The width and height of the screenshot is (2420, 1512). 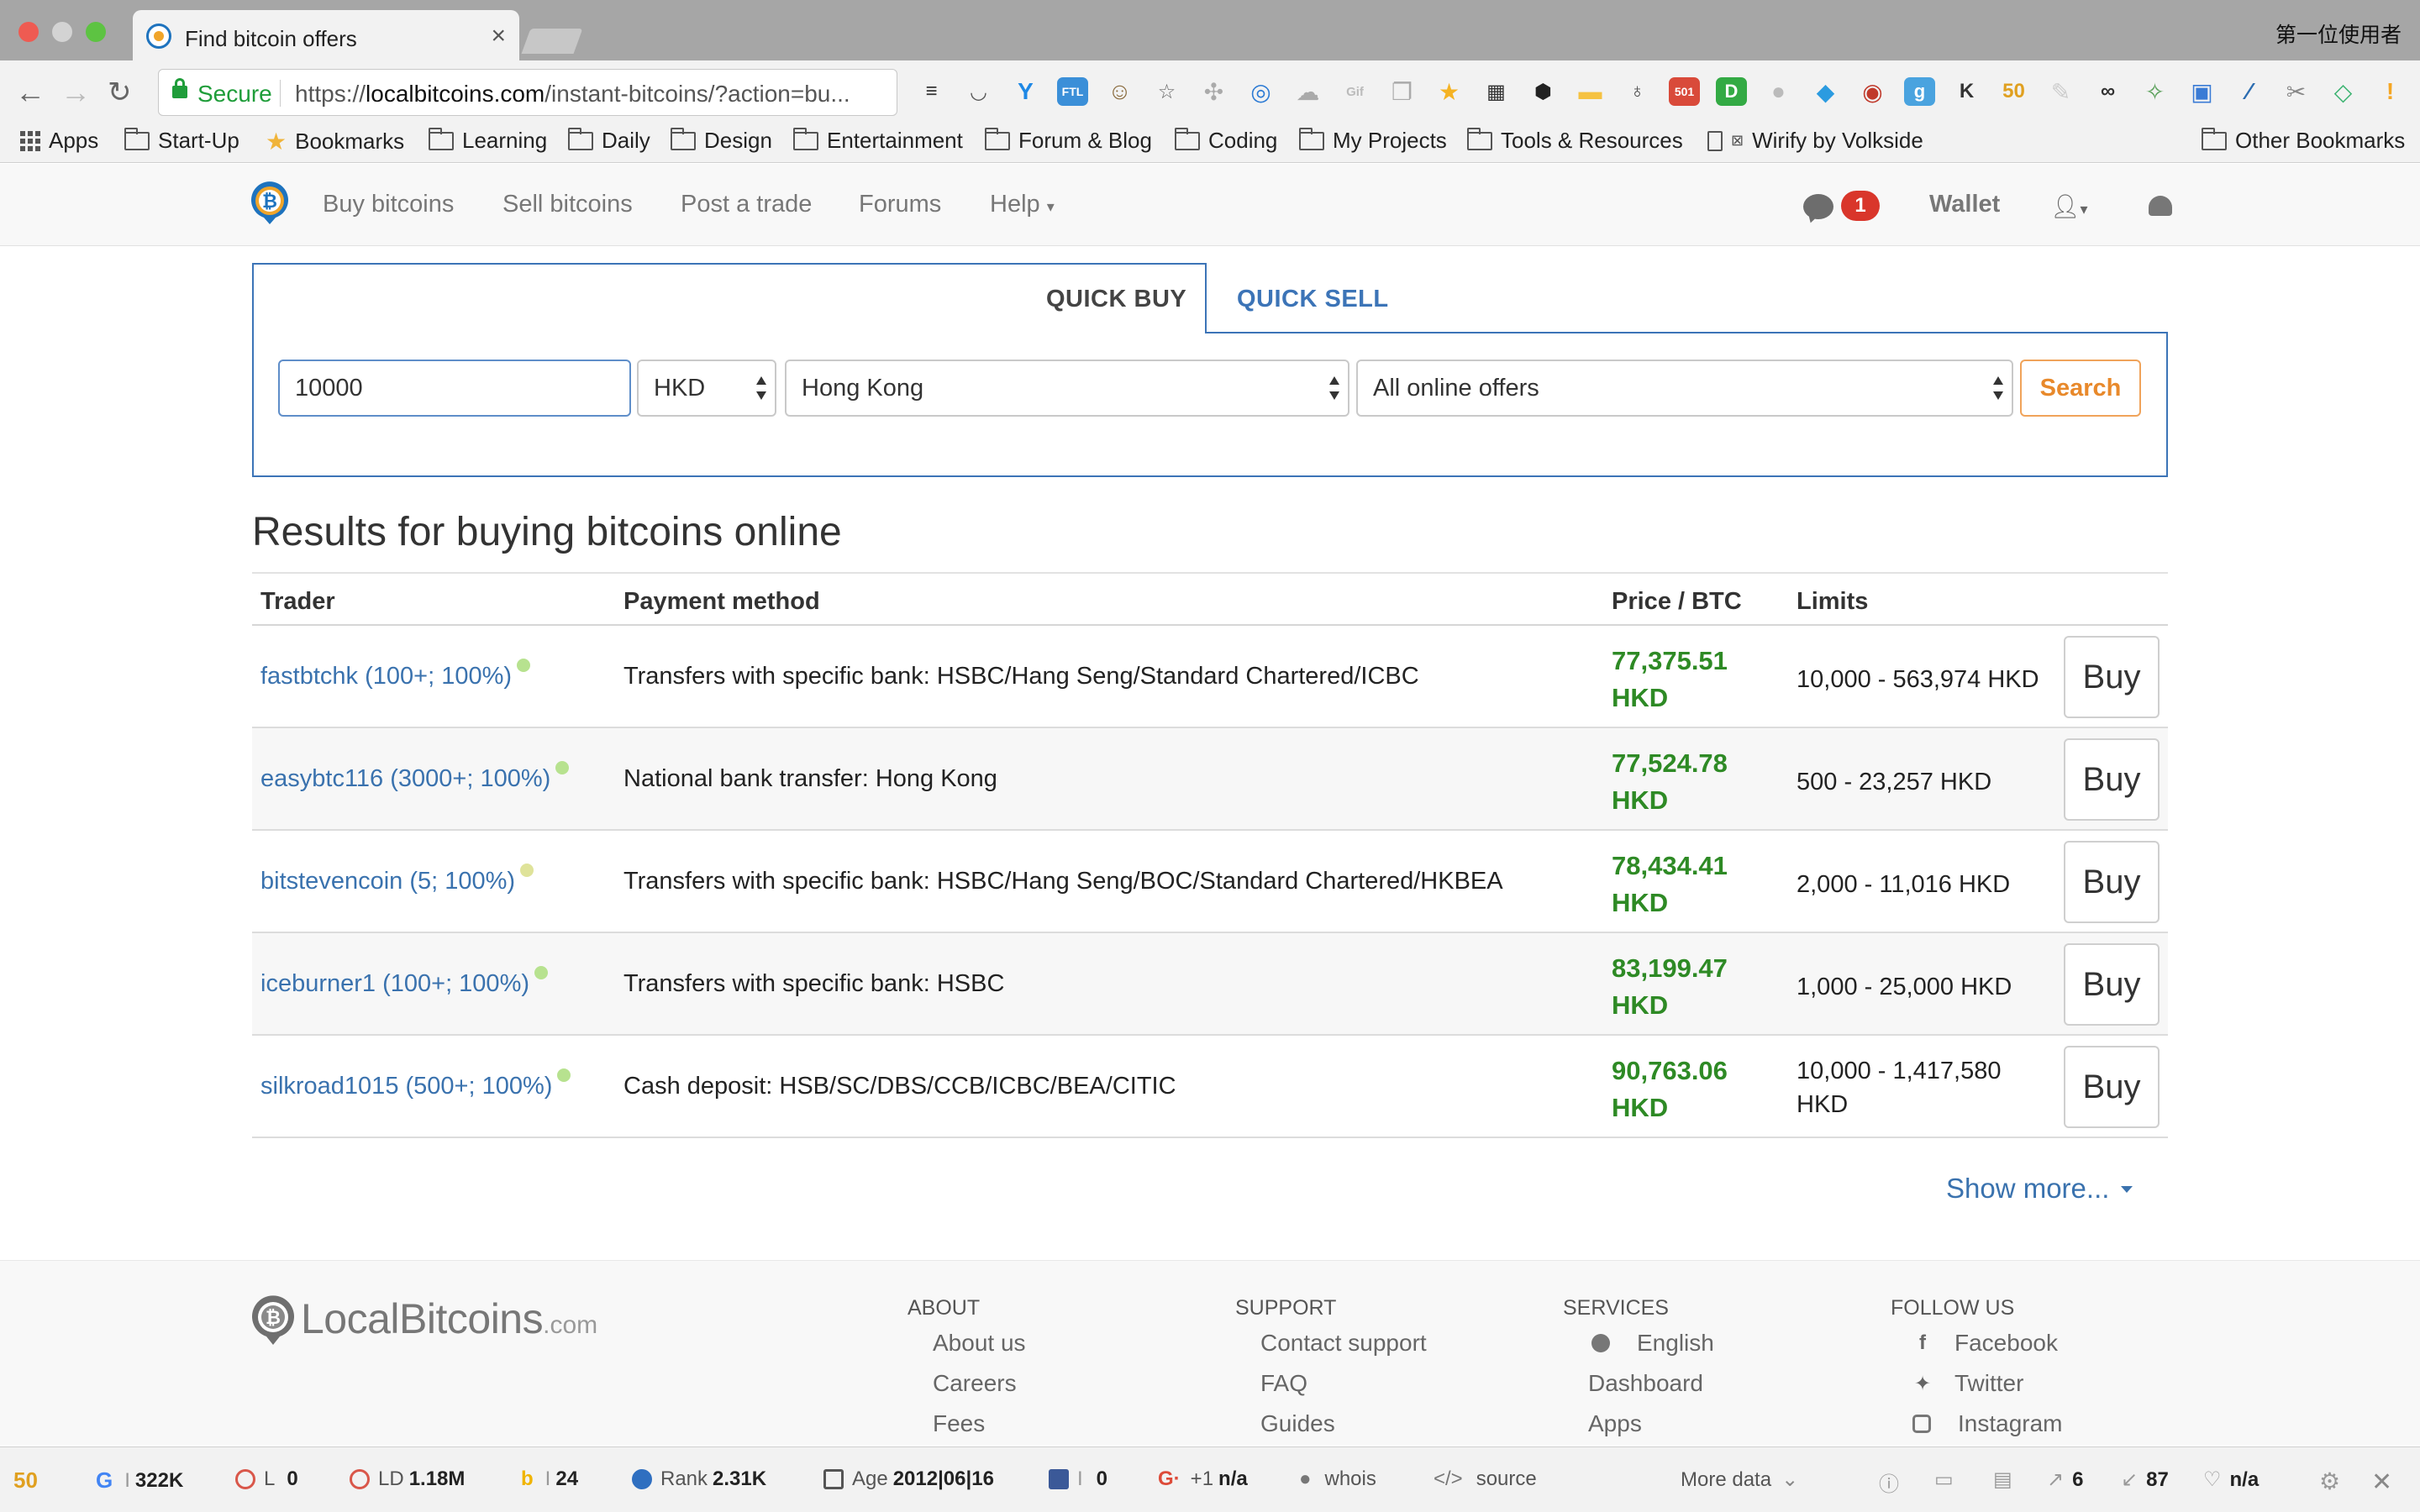 I want to click on bookmark-coding: Coding, so click(x=1226, y=140).